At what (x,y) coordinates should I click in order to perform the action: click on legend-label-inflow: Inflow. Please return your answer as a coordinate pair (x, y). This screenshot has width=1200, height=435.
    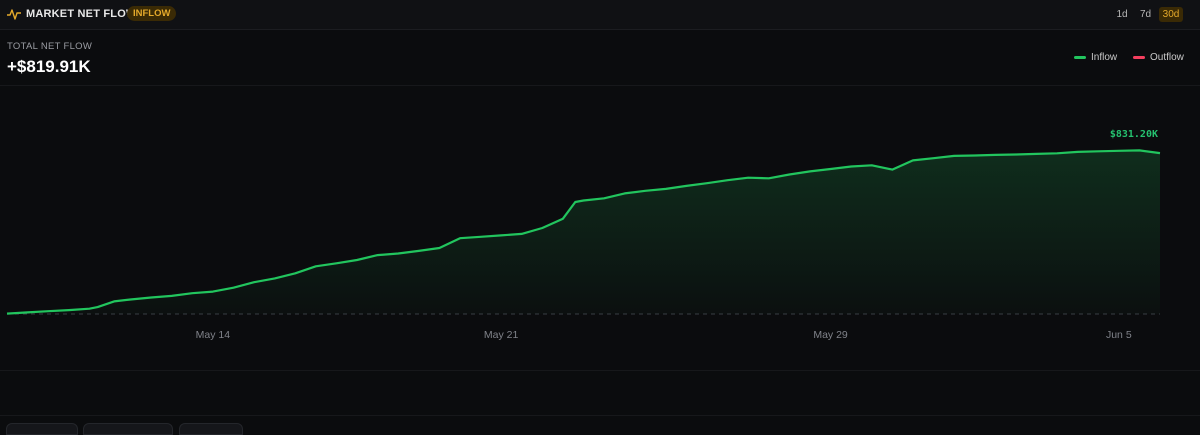
    Looking at the image, I should click on (1104, 57).